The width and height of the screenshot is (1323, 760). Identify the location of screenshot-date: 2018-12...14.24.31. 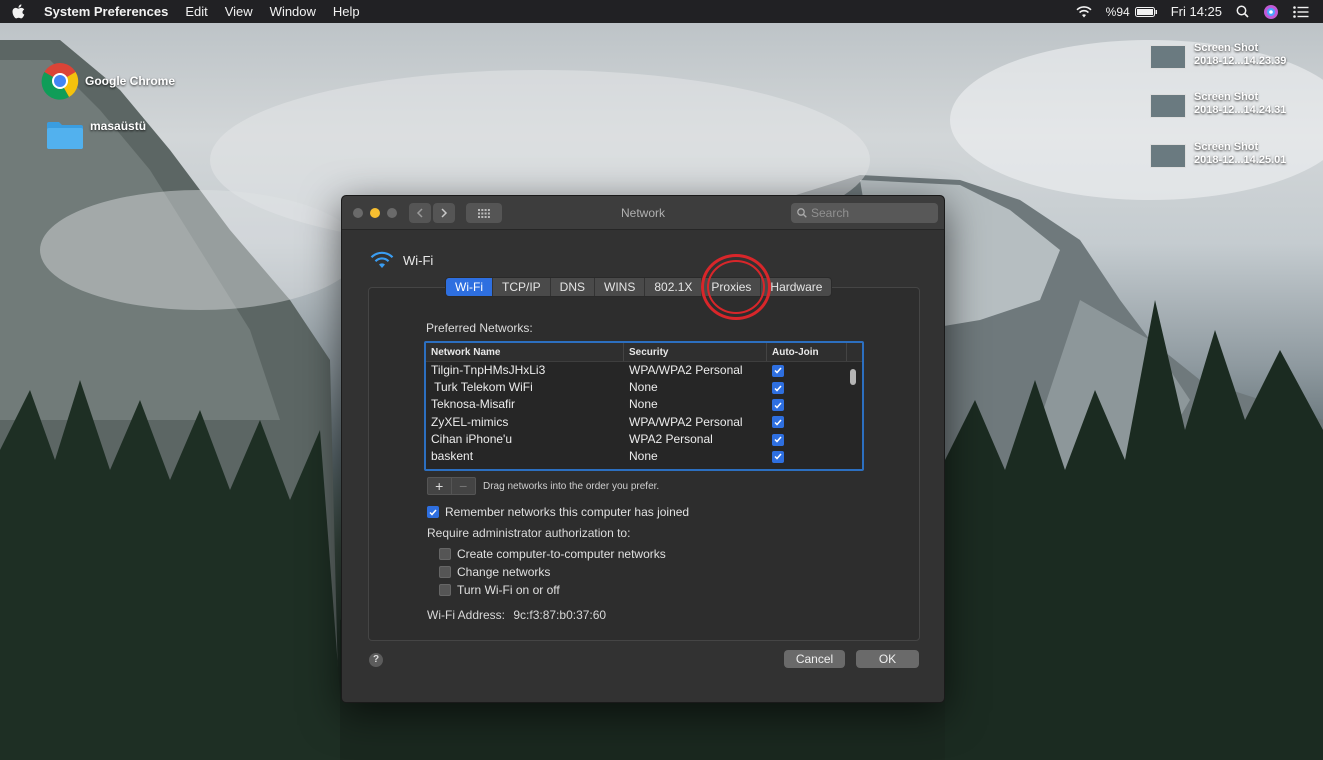
(1240, 110).